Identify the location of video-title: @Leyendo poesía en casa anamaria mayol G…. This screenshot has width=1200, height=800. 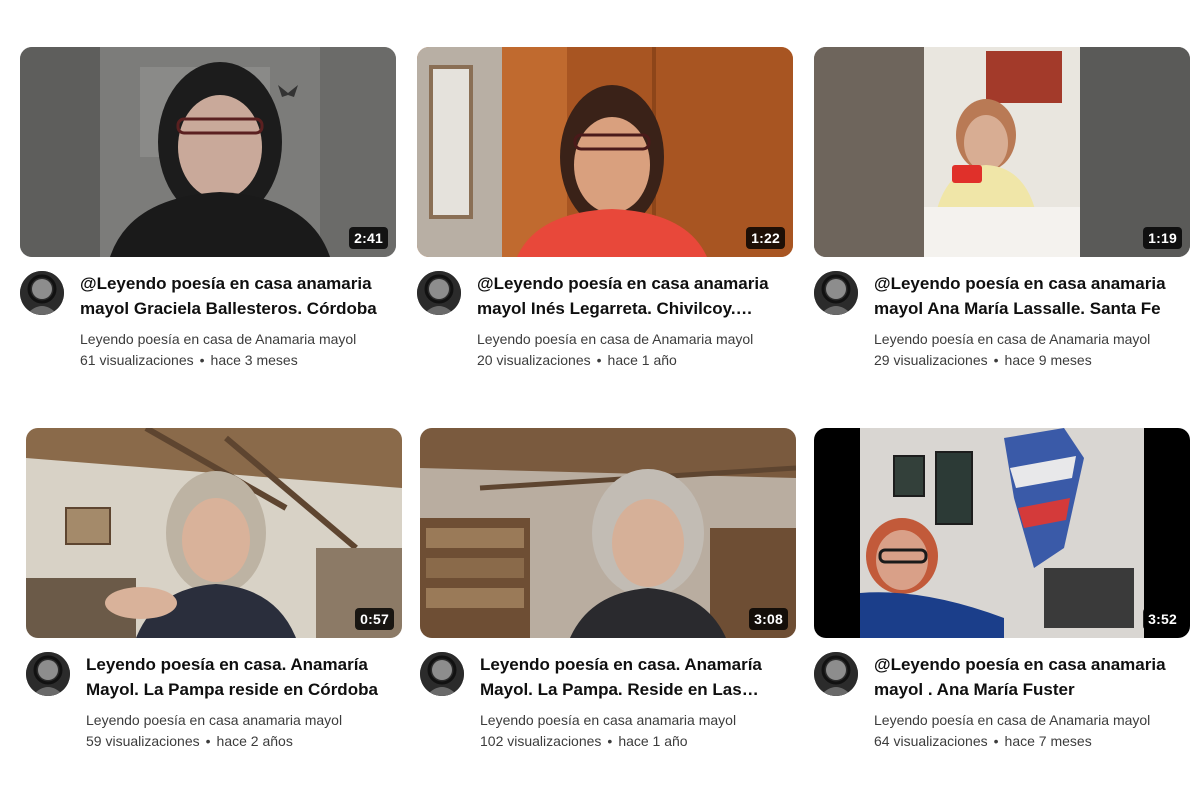
(238, 296).